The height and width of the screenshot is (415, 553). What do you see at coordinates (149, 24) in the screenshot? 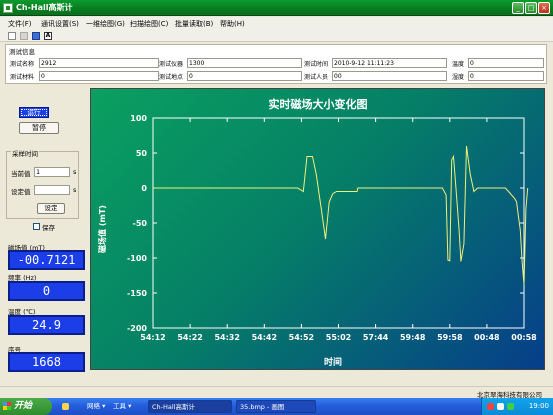
I see `menu-scan-plot: 扫描绘图(C)` at bounding box center [149, 24].